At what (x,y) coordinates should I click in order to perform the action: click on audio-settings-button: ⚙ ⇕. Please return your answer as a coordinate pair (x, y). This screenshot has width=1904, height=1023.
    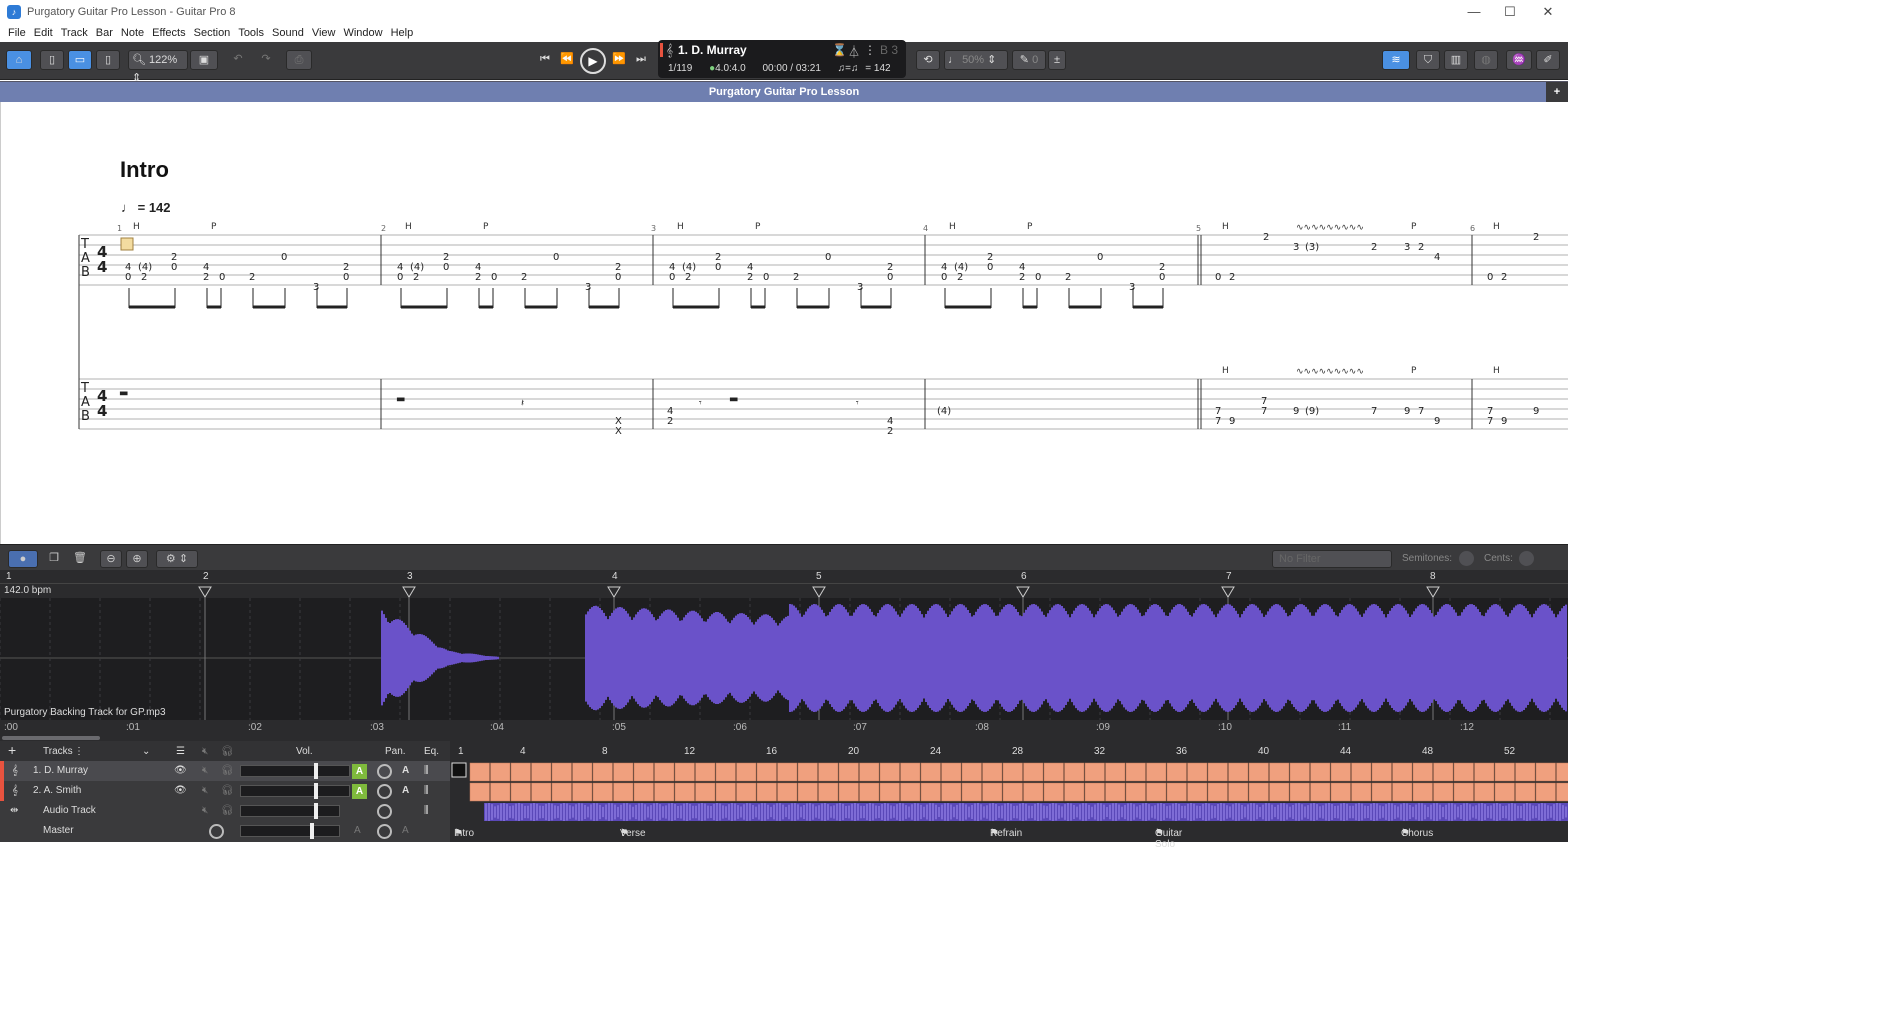
    Looking at the image, I should click on (177, 559).